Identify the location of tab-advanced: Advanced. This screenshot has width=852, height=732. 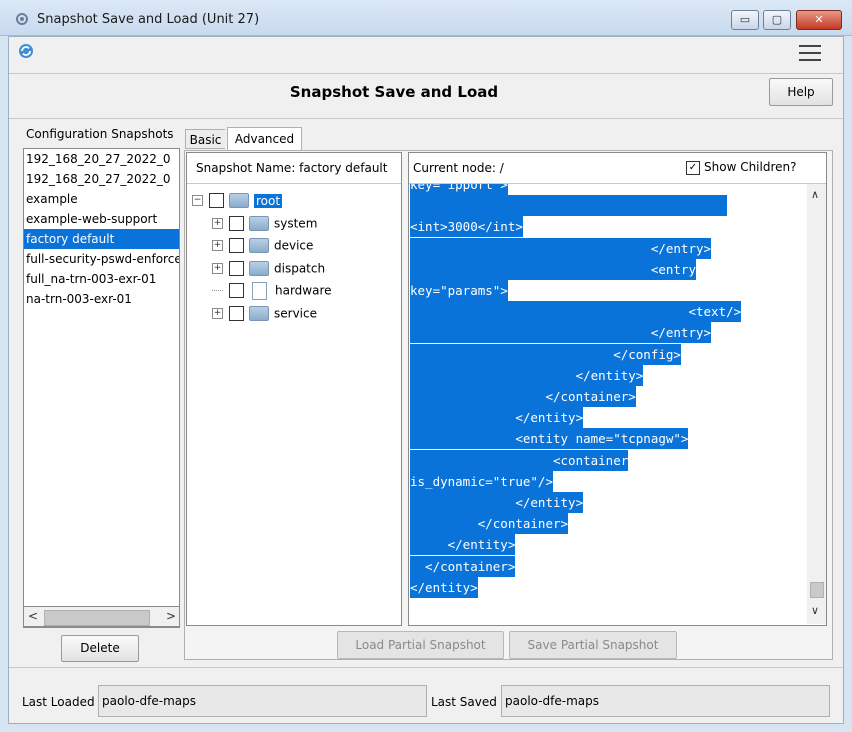
(264, 139).